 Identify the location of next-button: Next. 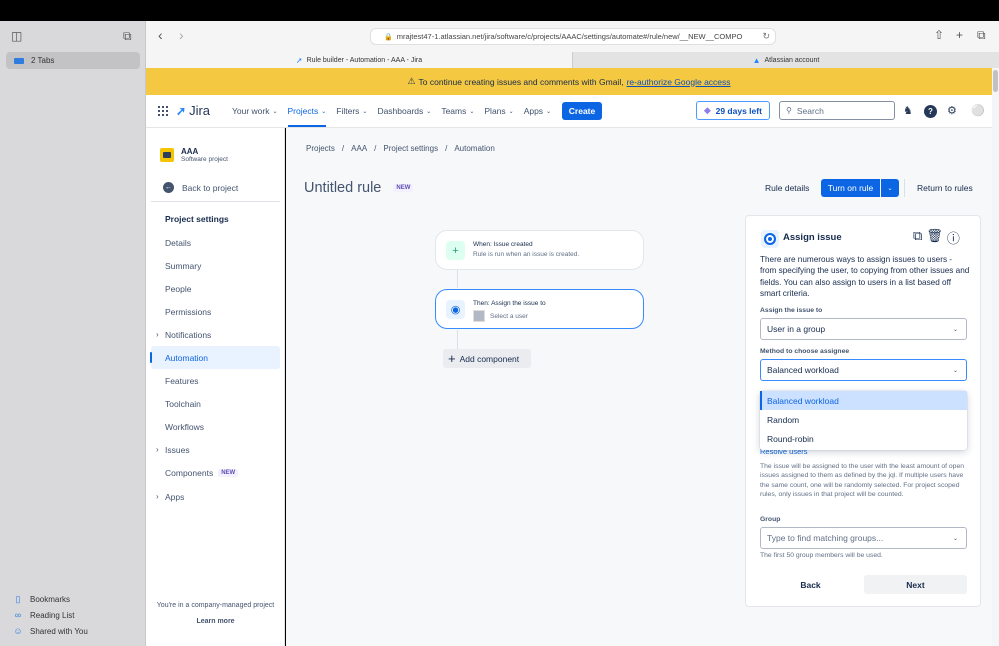
(915, 584).